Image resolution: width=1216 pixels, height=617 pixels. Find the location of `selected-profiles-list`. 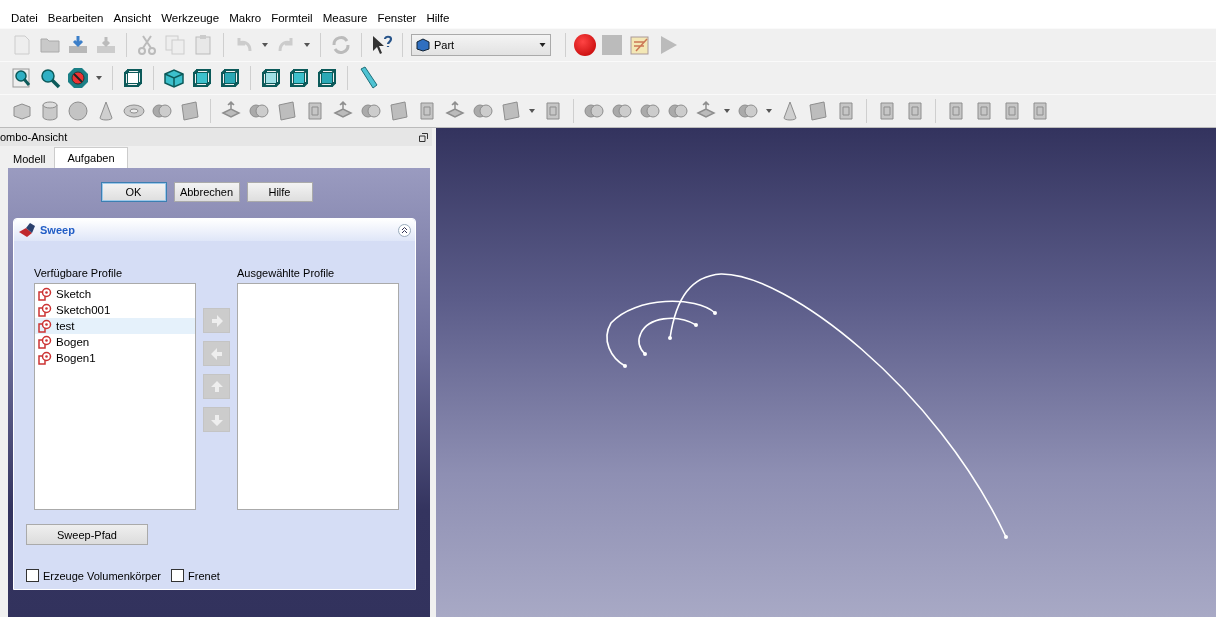

selected-profiles-list is located at coordinates (318, 396).